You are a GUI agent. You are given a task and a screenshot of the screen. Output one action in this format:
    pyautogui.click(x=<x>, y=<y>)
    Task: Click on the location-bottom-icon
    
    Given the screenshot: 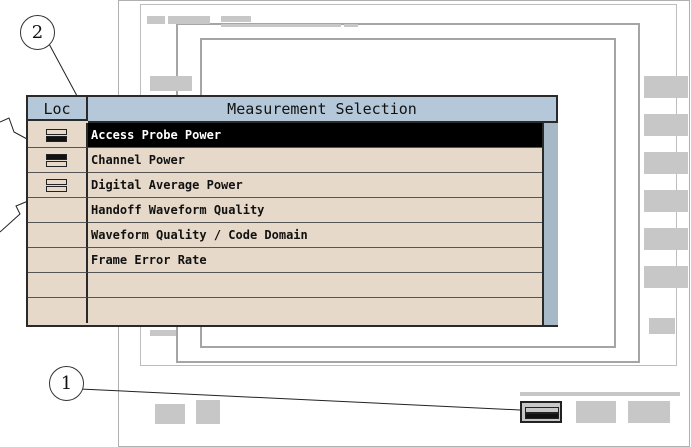 What is the action you would take?
    pyautogui.click(x=56, y=135)
    